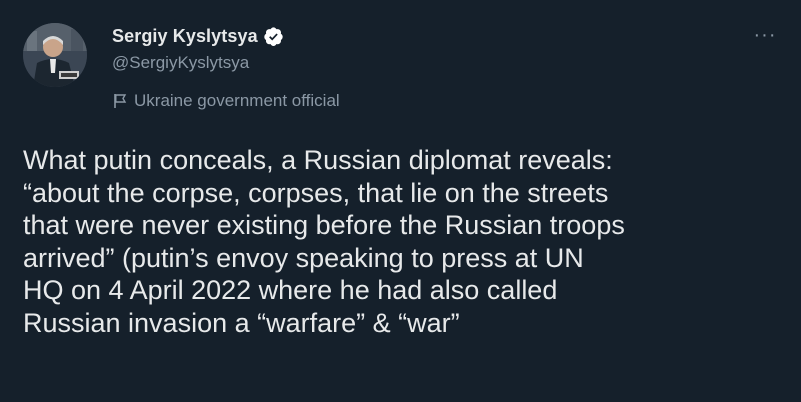  I want to click on more-options-button: ···, so click(765, 35).